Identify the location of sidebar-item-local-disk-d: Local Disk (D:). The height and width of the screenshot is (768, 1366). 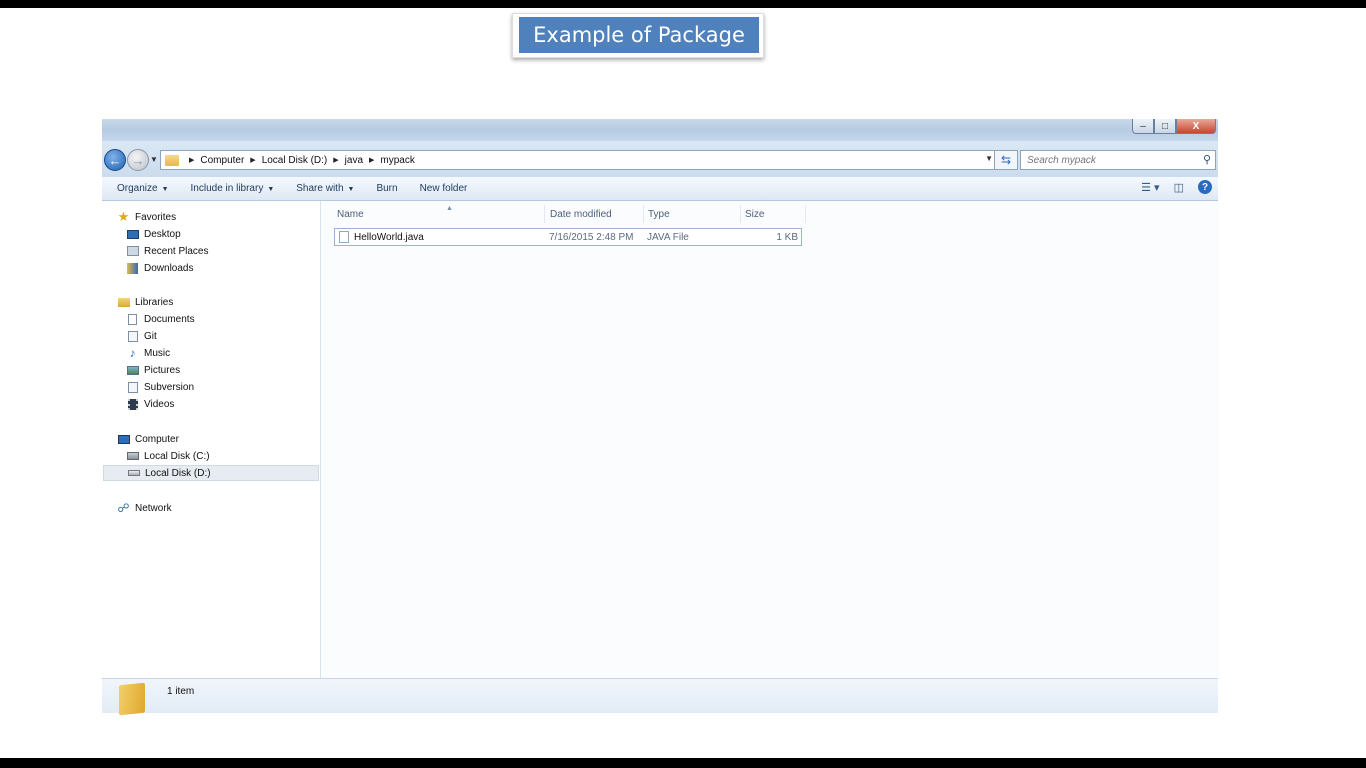
(211, 473).